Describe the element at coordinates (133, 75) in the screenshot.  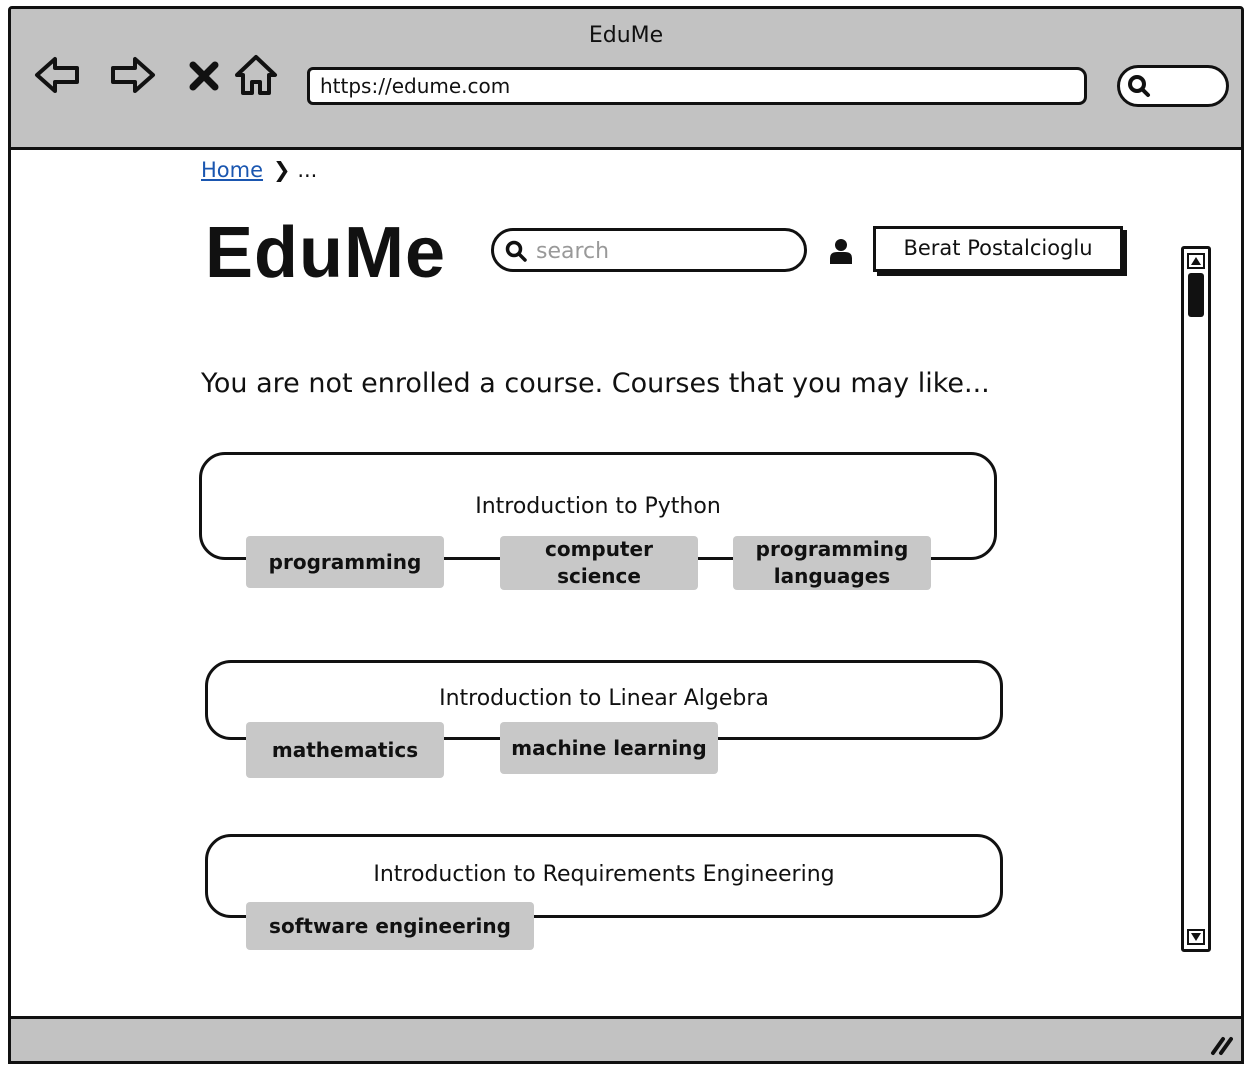
I see `forward-arrow-icon` at that location.